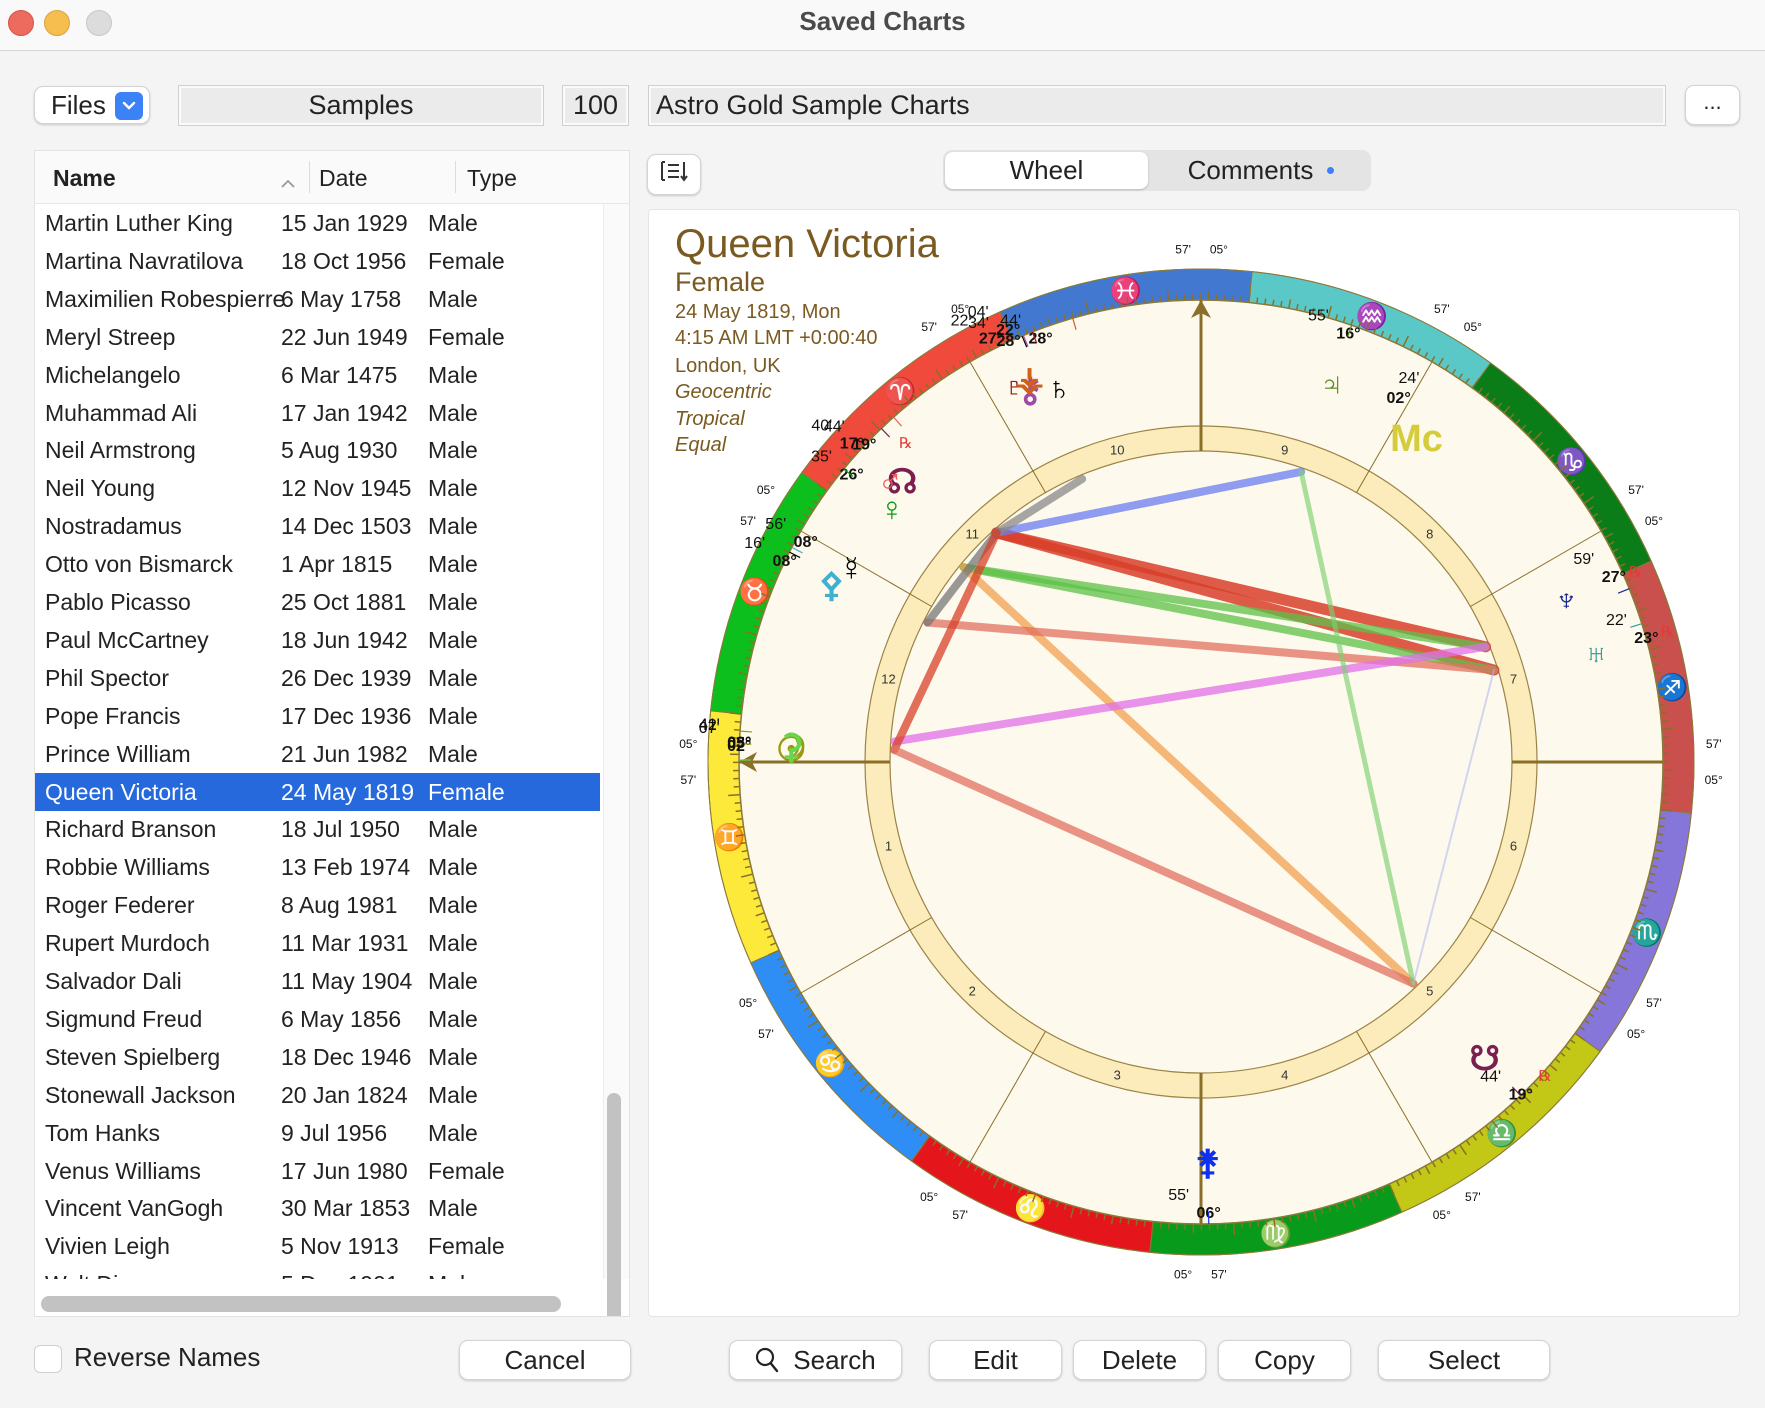 This screenshot has height=1408, width=1765. Describe the element at coordinates (339, 374) in the screenshot. I see `cell-date: 6 Mar 1475` at that location.